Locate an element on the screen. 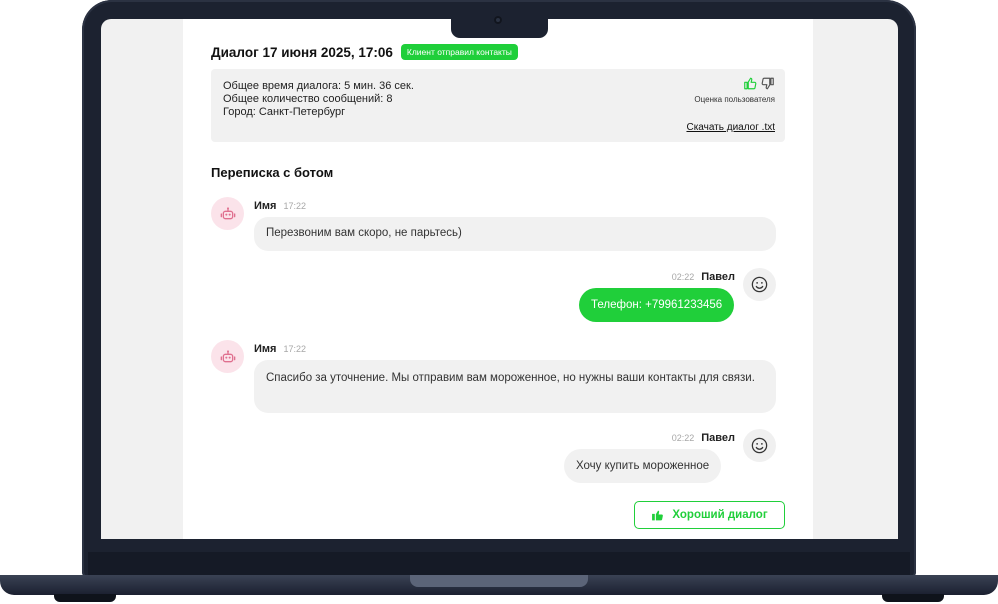  thumbs-down-icon is located at coordinates (768, 86).